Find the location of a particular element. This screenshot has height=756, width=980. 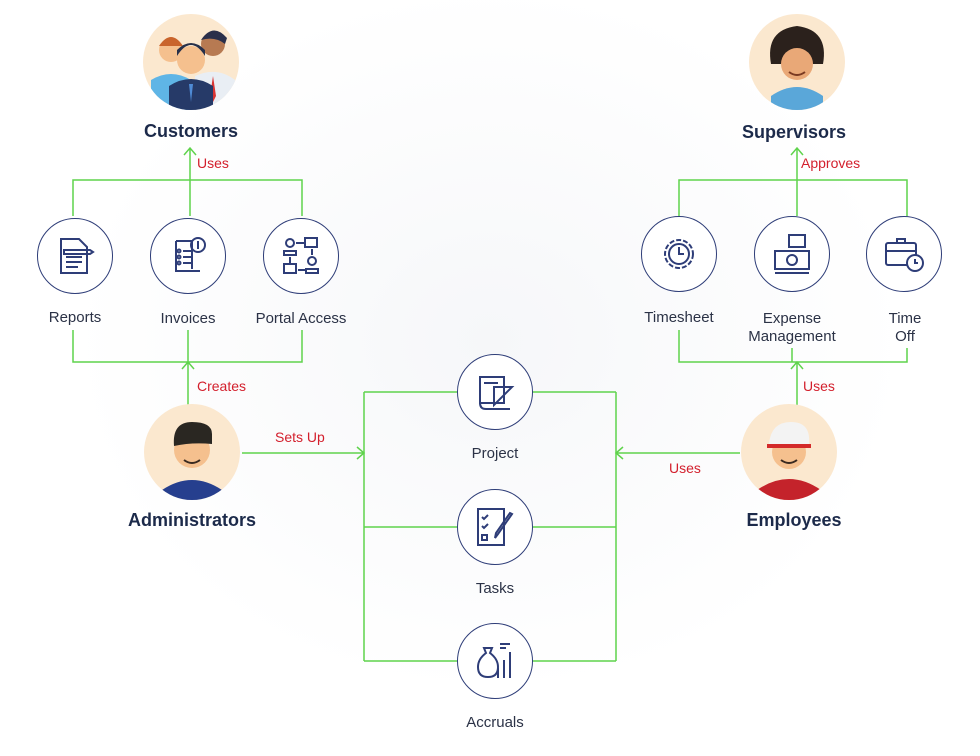

relation-employees-uses-center: Uses is located at coordinates (685, 468).